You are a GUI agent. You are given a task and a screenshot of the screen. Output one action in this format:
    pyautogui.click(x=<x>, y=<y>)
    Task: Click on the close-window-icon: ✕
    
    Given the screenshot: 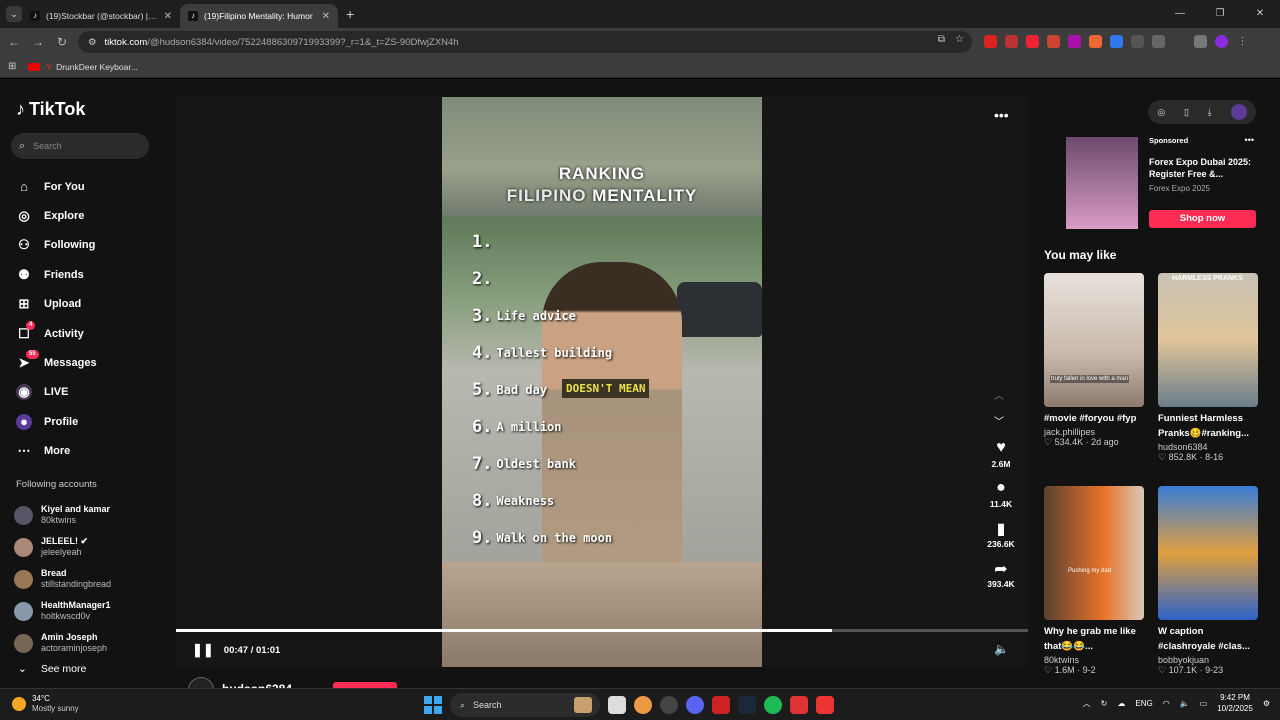 What is the action you would take?
    pyautogui.click(x=1260, y=14)
    